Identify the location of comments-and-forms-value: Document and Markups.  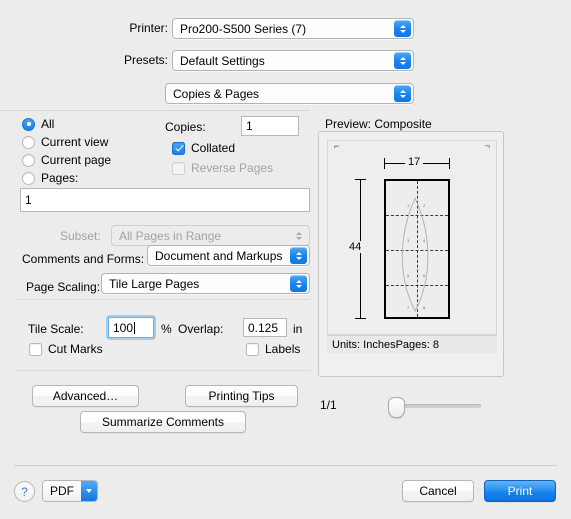
(219, 255).